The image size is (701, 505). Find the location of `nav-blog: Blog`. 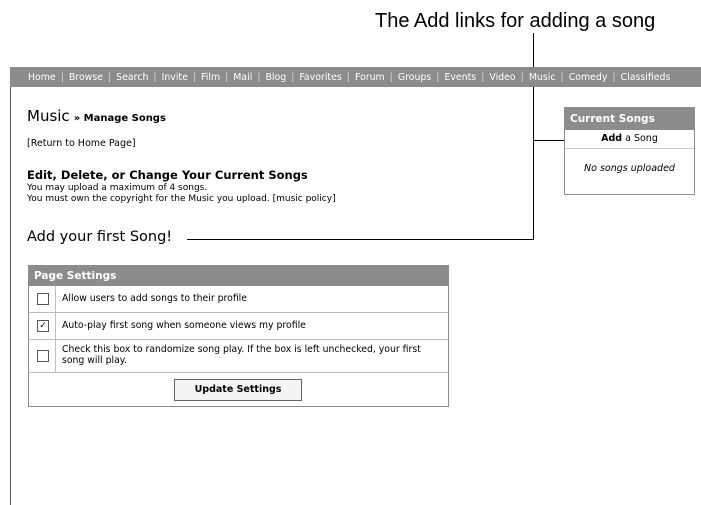

nav-blog: Blog is located at coordinates (276, 77).